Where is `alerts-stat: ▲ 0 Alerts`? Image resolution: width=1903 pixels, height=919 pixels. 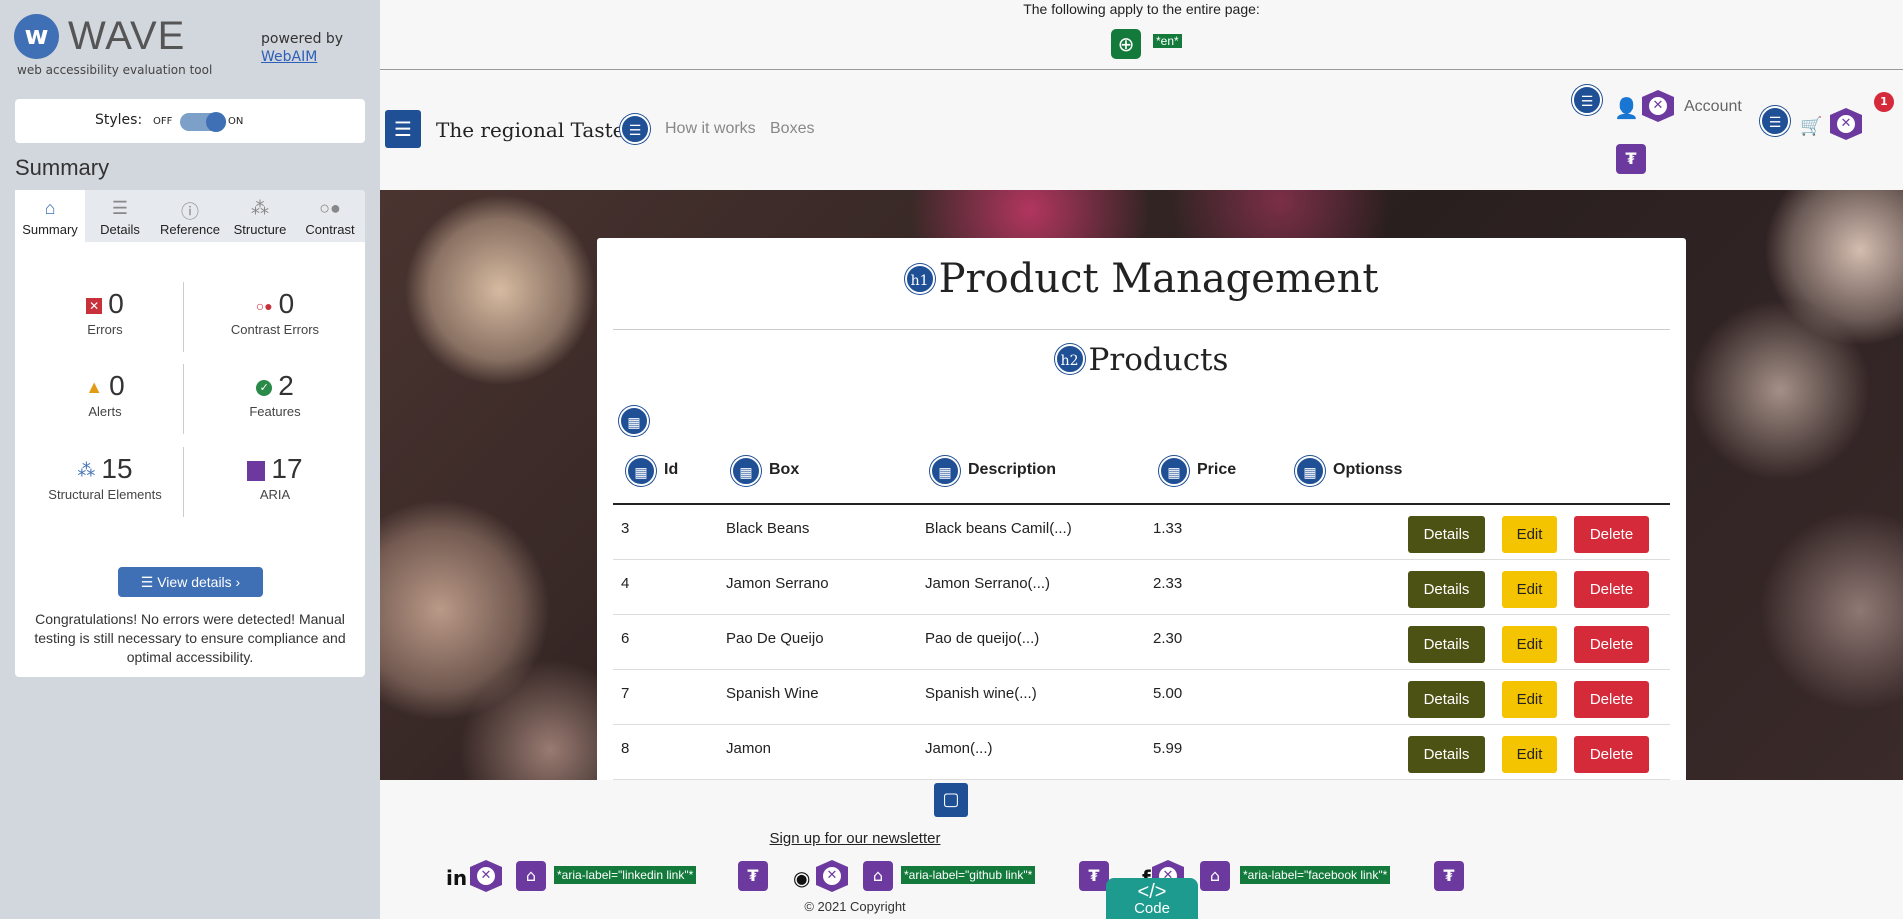 alerts-stat: ▲ 0 Alerts is located at coordinates (105, 394).